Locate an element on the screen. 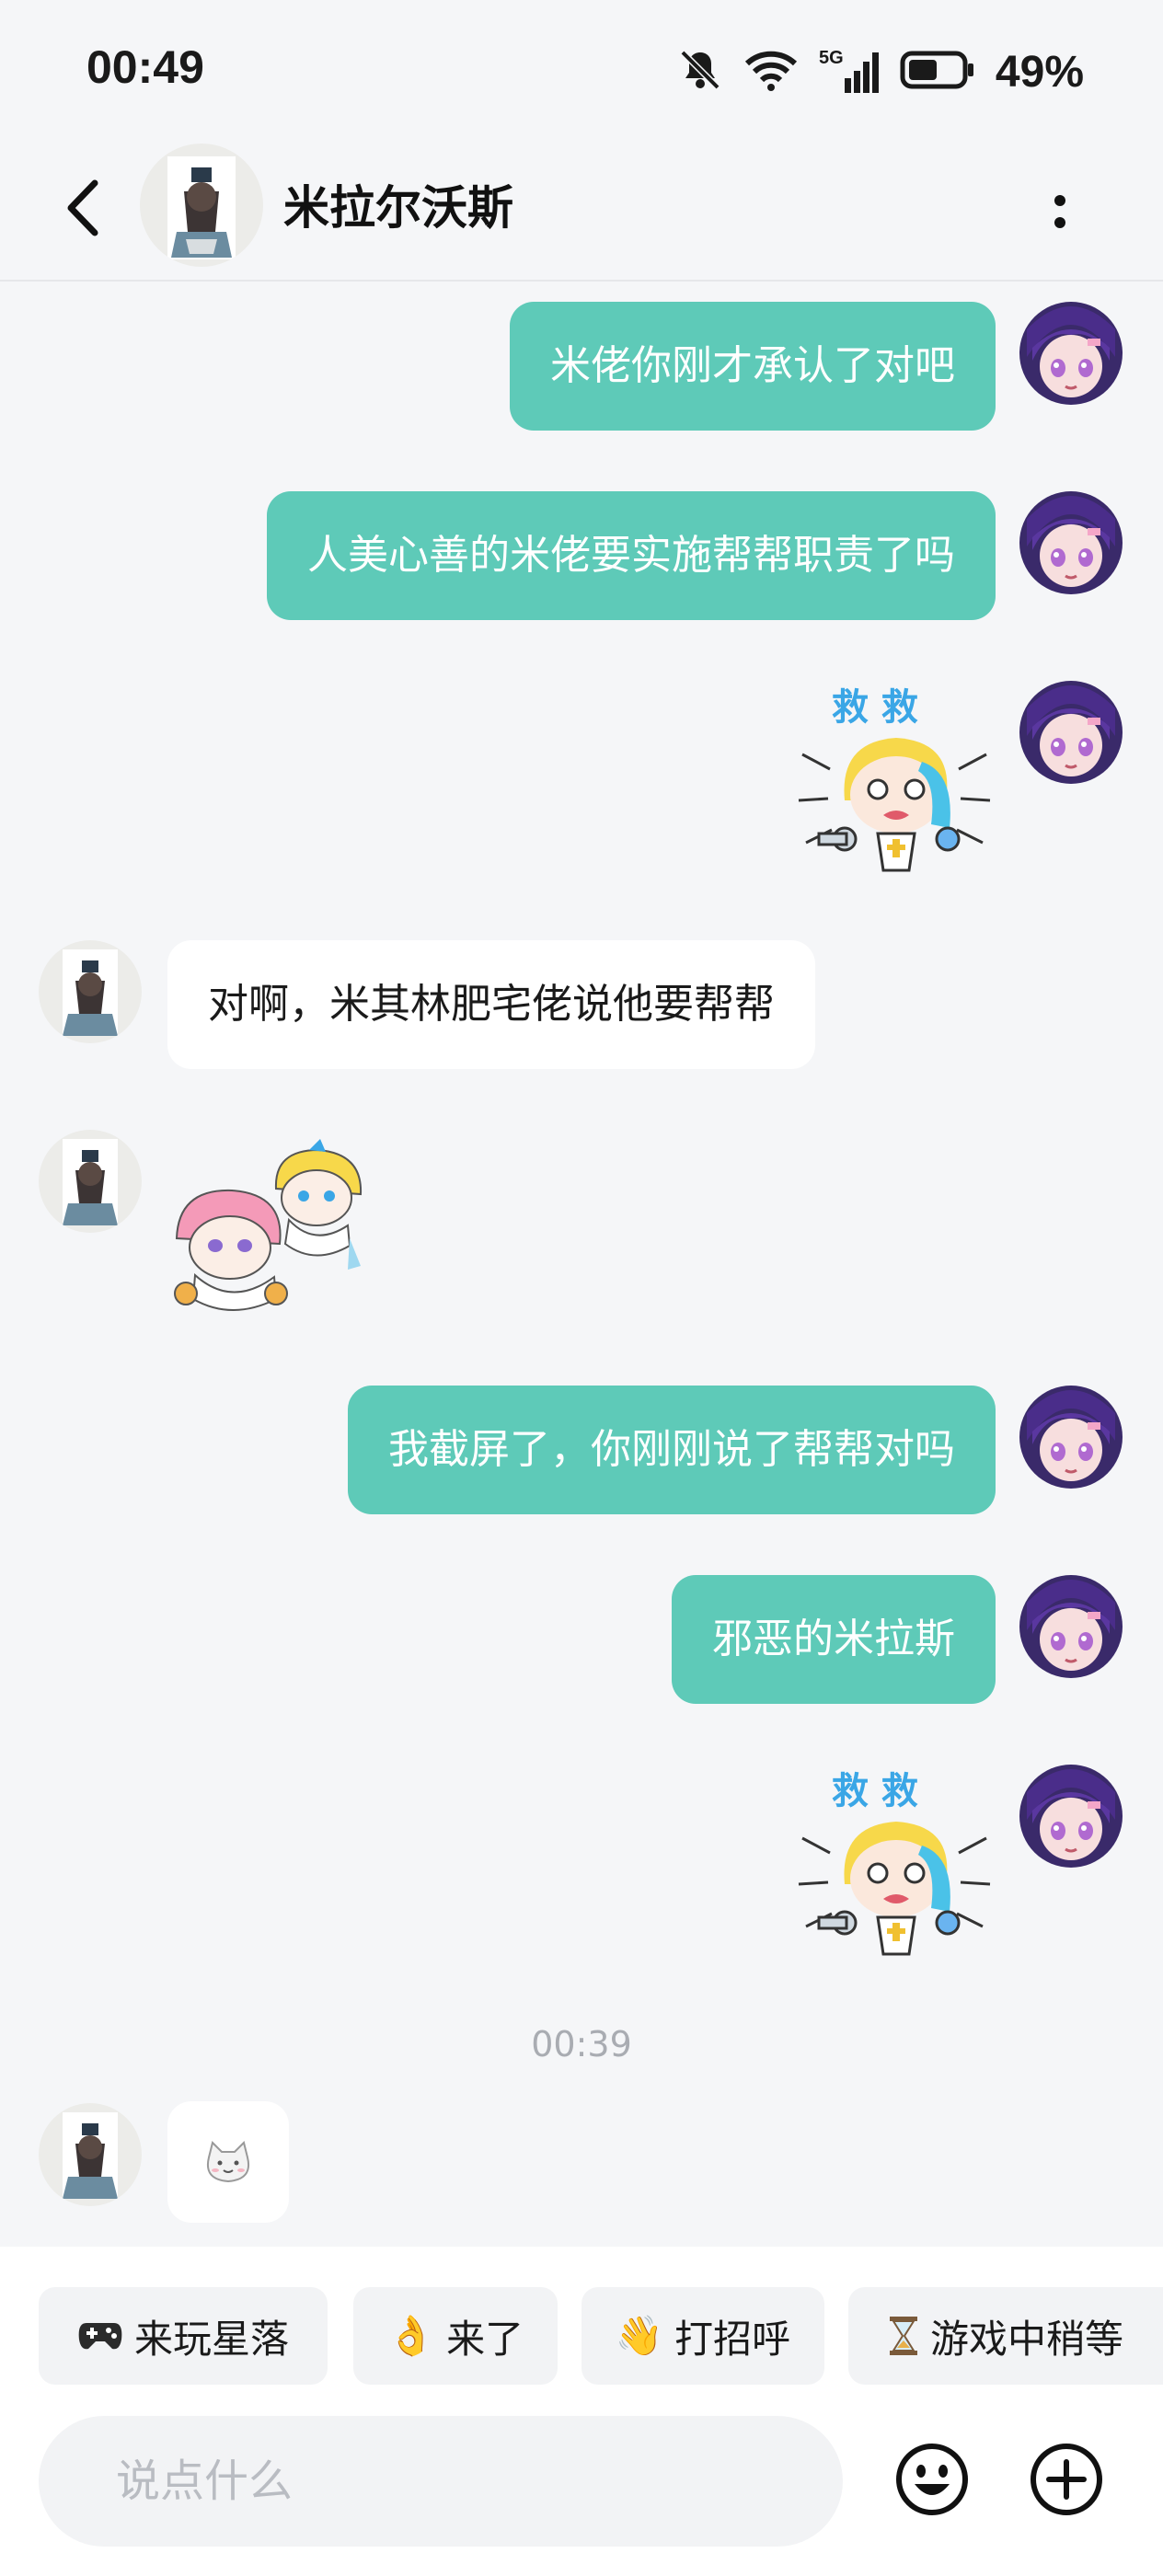 Image resolution: width=1163 pixels, height=2576 pixels. chat-header: 米拉尔沃斯 is located at coordinates (581, 210).